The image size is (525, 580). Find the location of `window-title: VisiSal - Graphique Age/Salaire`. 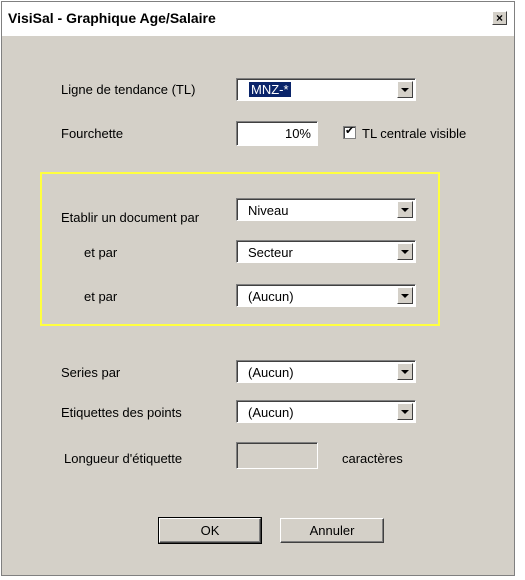

window-title: VisiSal - Graphique Age/Salaire is located at coordinates (112, 18).